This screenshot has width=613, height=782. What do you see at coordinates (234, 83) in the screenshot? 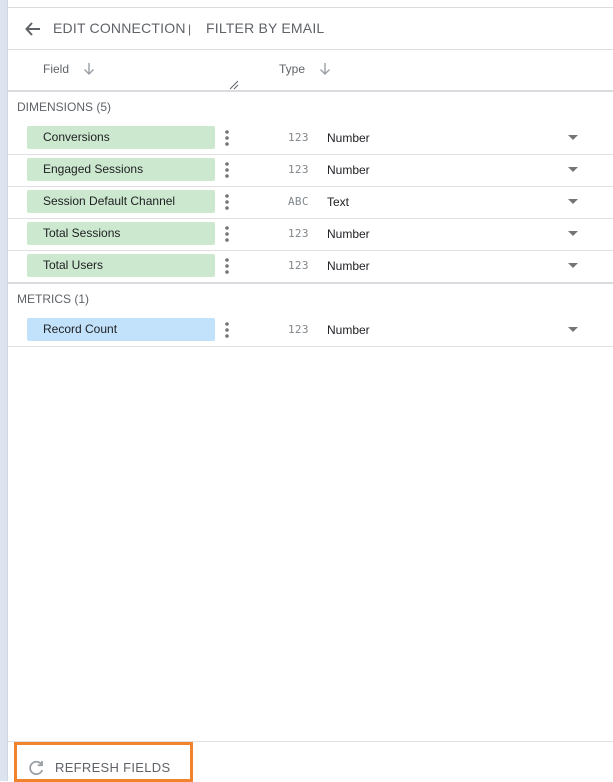
I see `column-resize-handle` at bounding box center [234, 83].